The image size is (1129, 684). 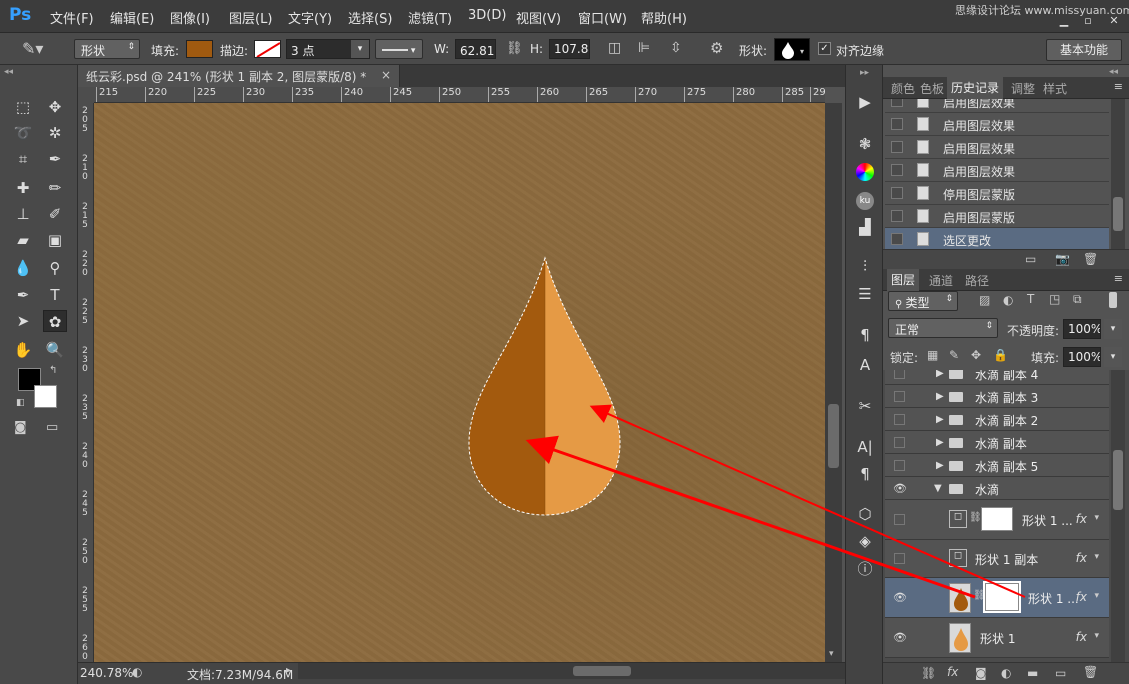 What do you see at coordinates (55, 321) in the screenshot?
I see `custom-shape-tool-icon: ✿` at bounding box center [55, 321].